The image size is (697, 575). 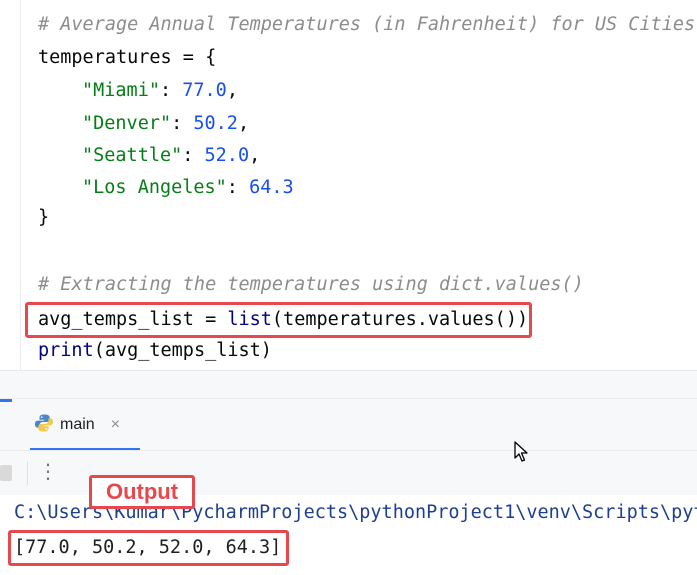 What do you see at coordinates (148, 548) in the screenshot?
I see `output-highlight-box` at bounding box center [148, 548].